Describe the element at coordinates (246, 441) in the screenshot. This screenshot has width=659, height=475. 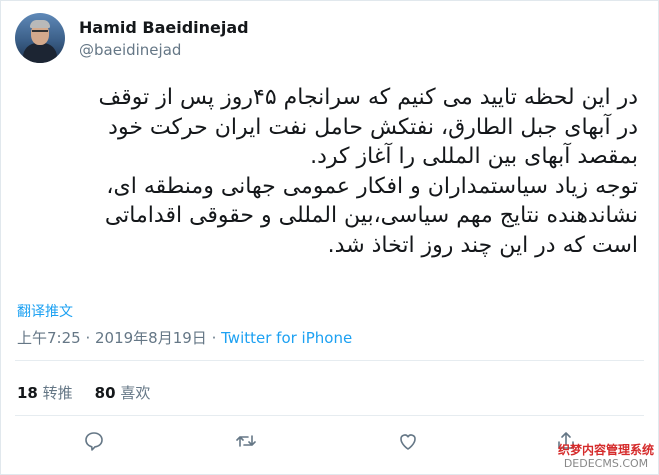
I see `retweet-icon` at that location.